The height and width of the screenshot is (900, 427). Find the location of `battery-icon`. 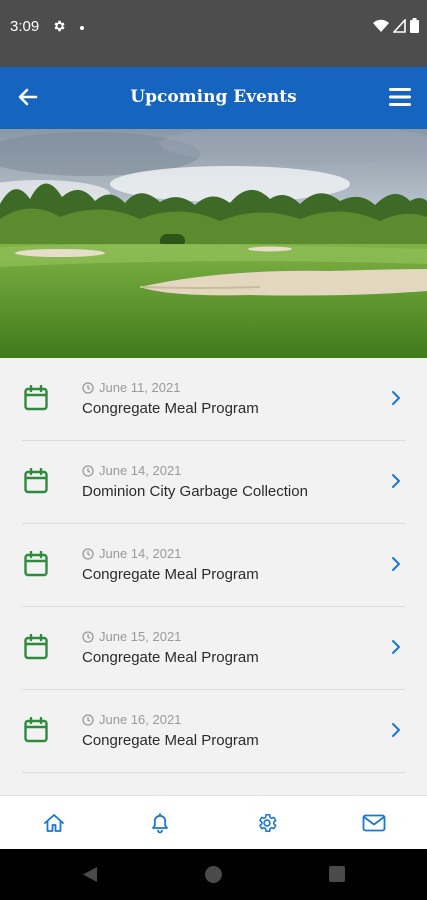

battery-icon is located at coordinates (414, 25).